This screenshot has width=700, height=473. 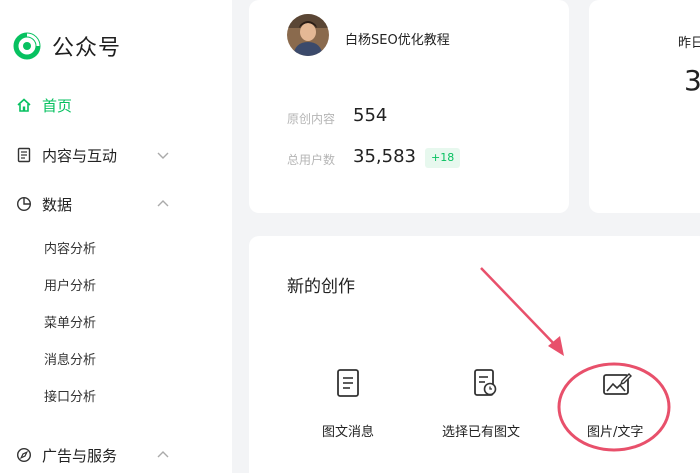 What do you see at coordinates (692, 80) in the screenshot?
I see `yesterday-value: 3` at bounding box center [692, 80].